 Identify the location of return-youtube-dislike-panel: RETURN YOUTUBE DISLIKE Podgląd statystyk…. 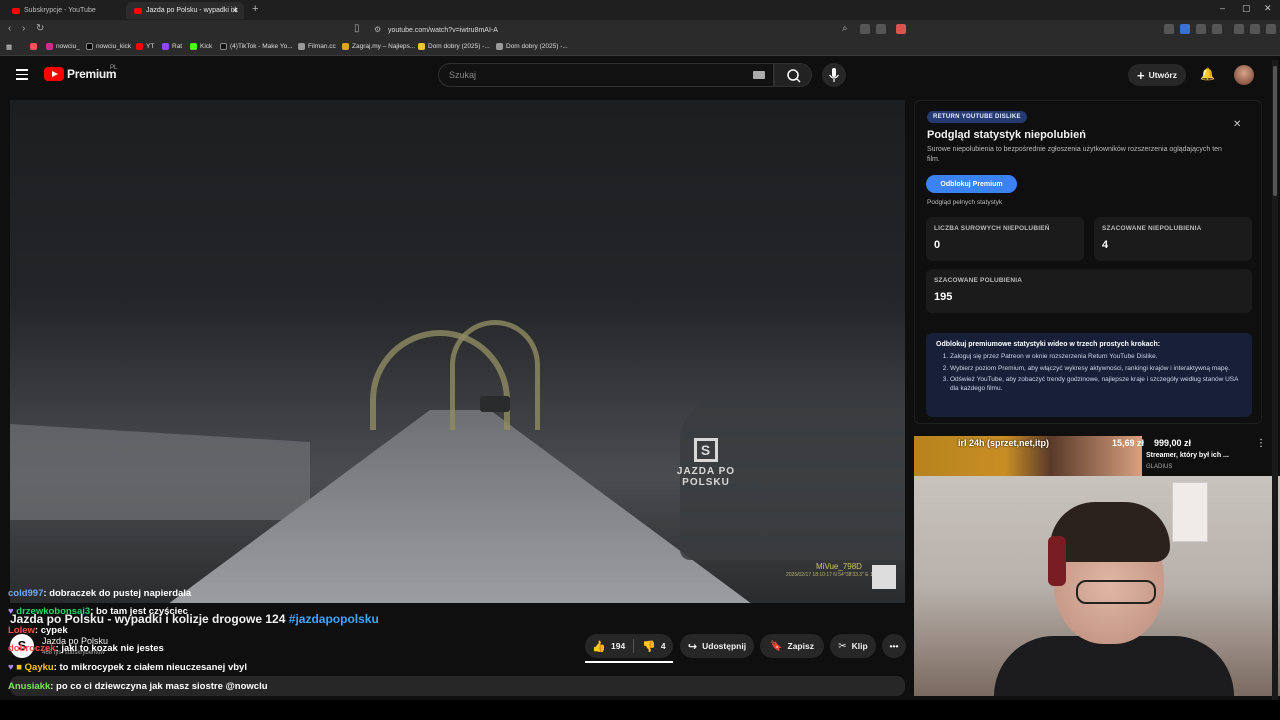
(1088, 262).